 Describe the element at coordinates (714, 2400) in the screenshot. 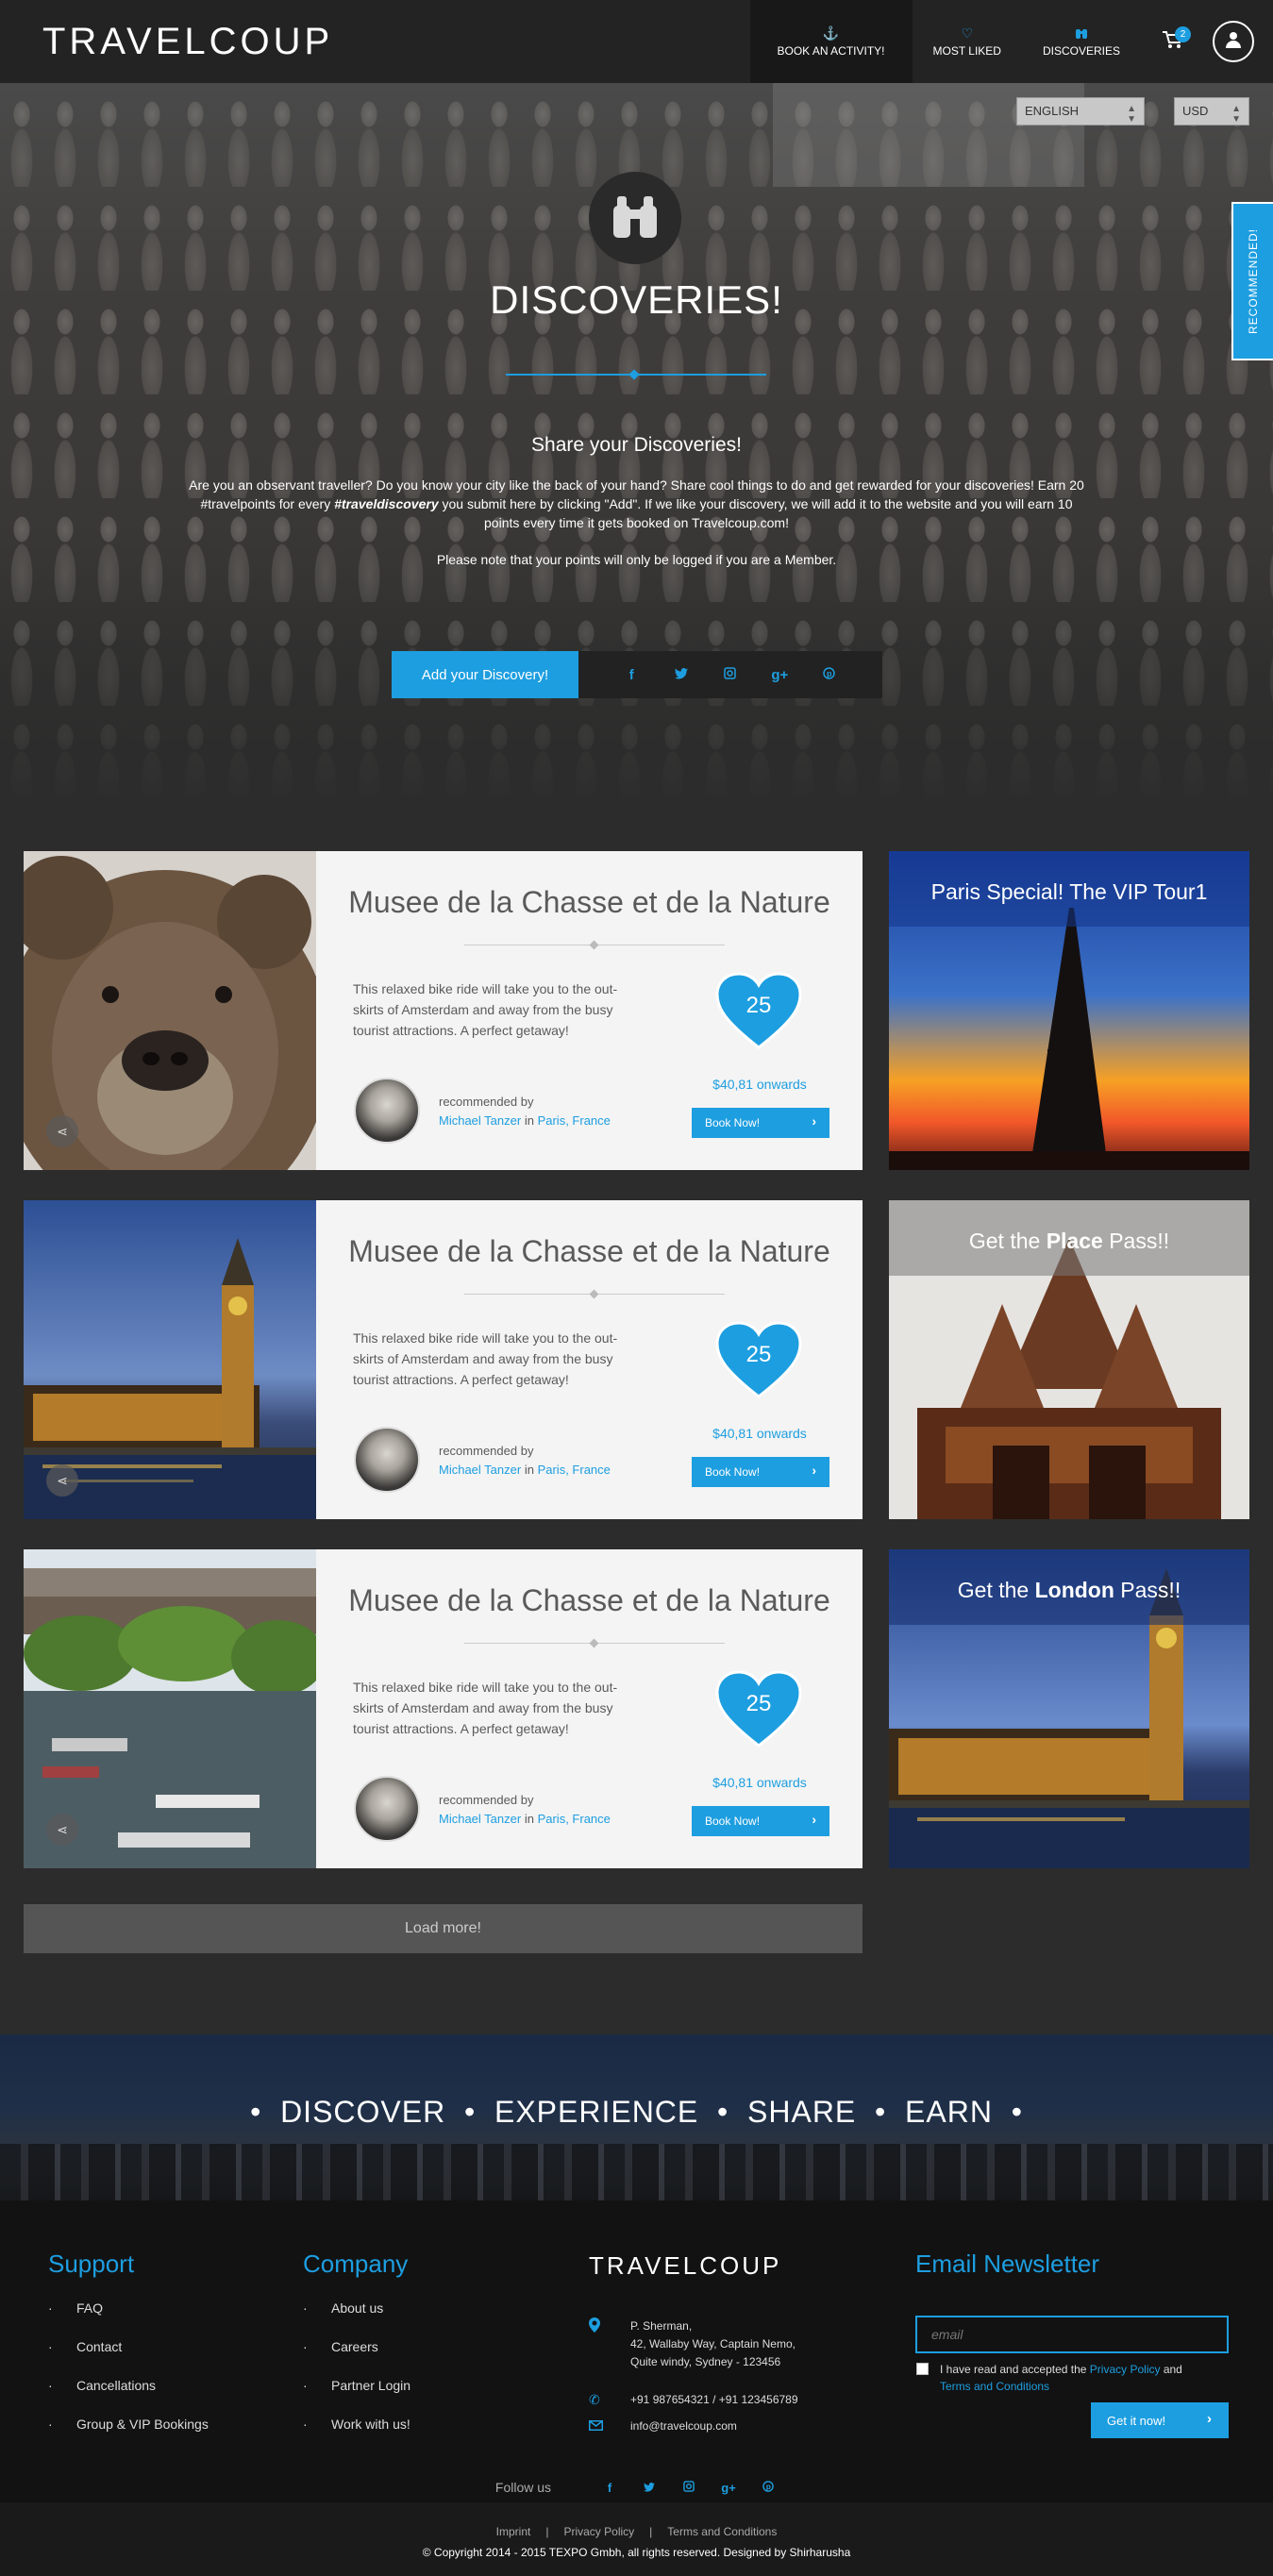

I see `phone-numbers: +91 987654321 / +91 123456789` at that location.